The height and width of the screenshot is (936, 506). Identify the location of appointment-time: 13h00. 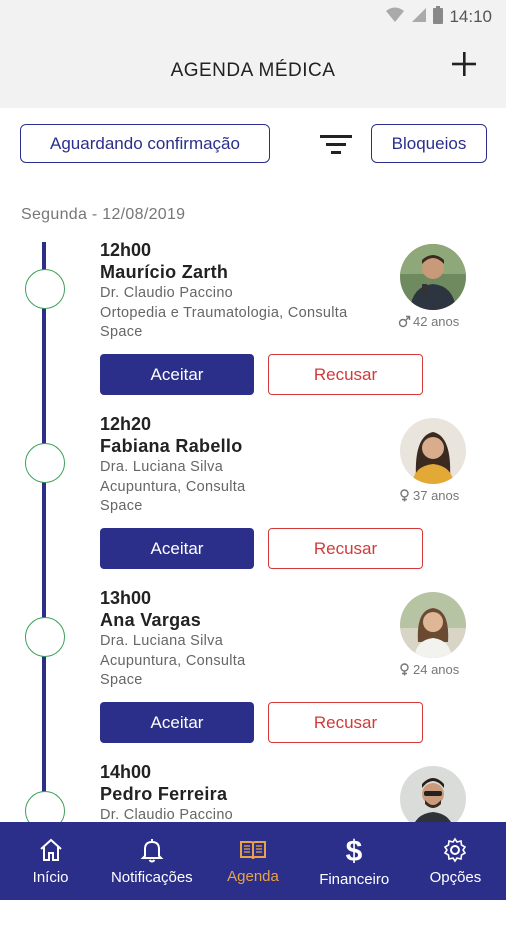
(126, 598).